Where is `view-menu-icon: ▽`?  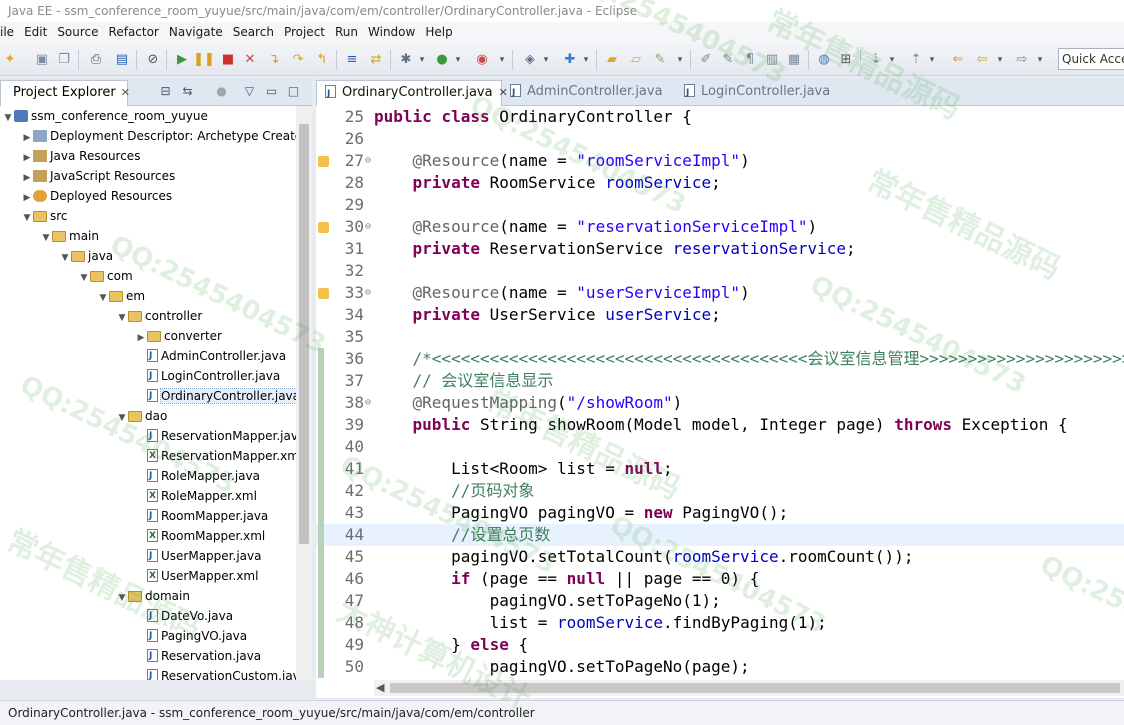
view-menu-icon: ▽ is located at coordinates (249, 91).